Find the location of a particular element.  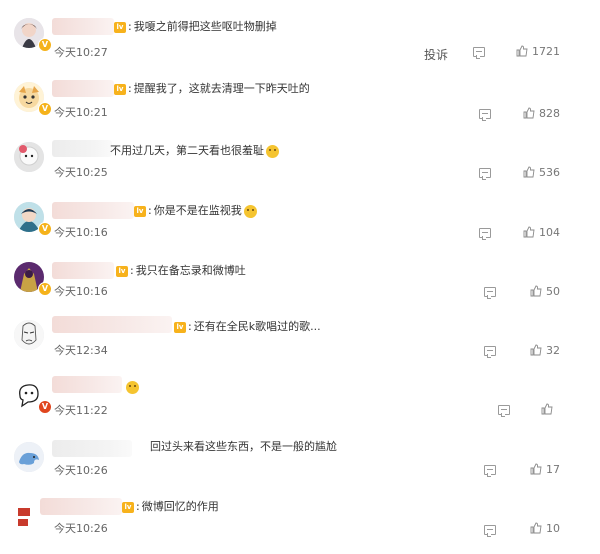

comment-text: 不用过几天，第二天看也很羞耻 is located at coordinates (194, 151).